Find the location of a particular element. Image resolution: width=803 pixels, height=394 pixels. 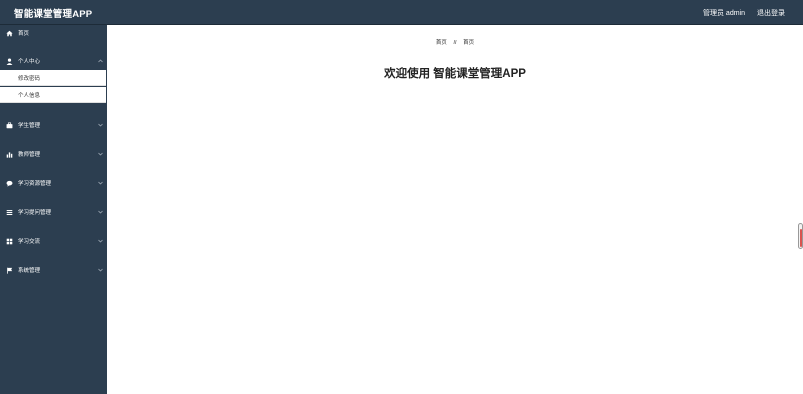

top-right-actions: 管理员 admin 退出登录 is located at coordinates (744, 13).